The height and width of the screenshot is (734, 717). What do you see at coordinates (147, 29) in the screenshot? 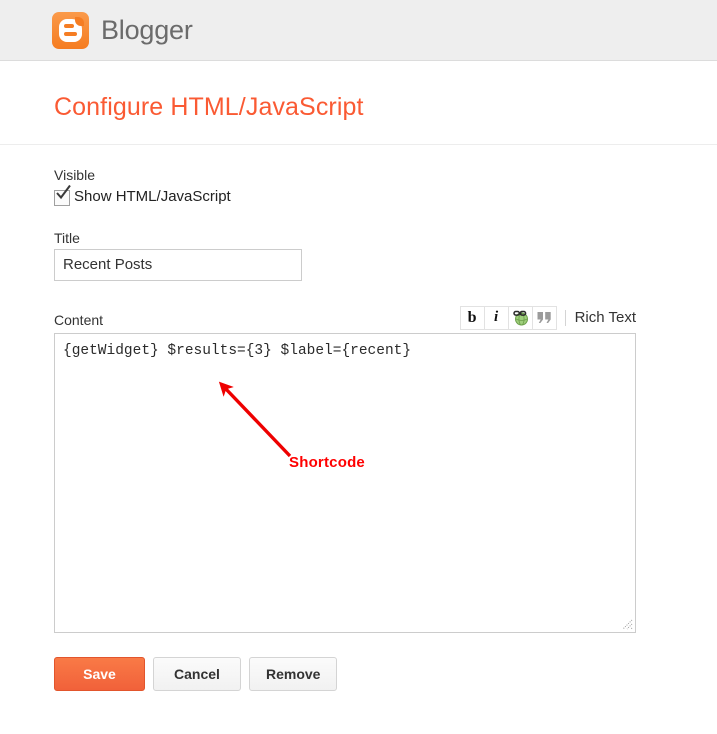
I see `brand-name: Blogger` at bounding box center [147, 29].